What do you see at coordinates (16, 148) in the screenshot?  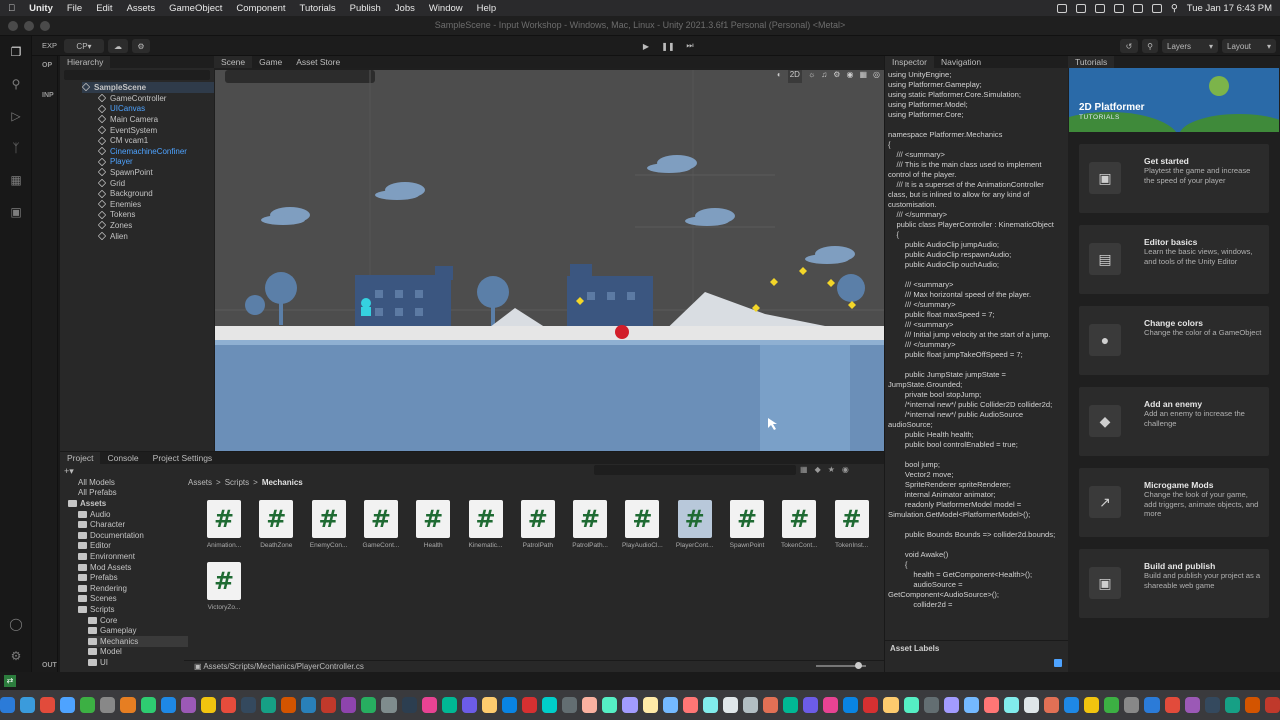 I see `source-control-icon: ᛉ` at bounding box center [16, 148].